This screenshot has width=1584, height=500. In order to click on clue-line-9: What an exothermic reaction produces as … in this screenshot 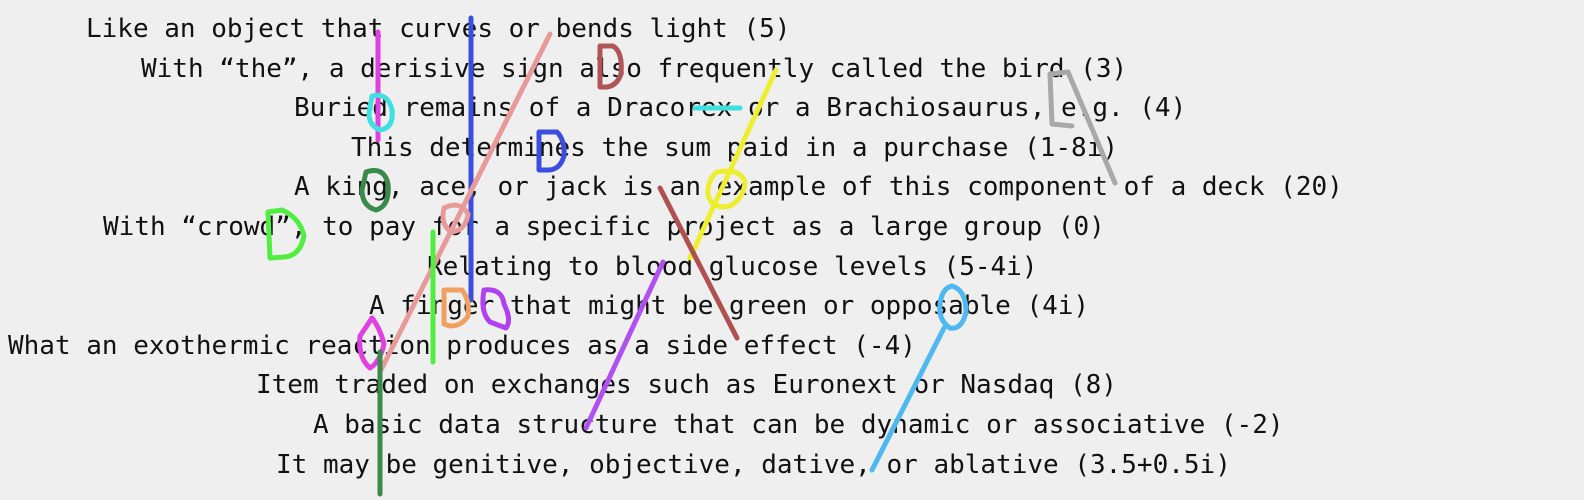, I will do `click(462, 346)`.